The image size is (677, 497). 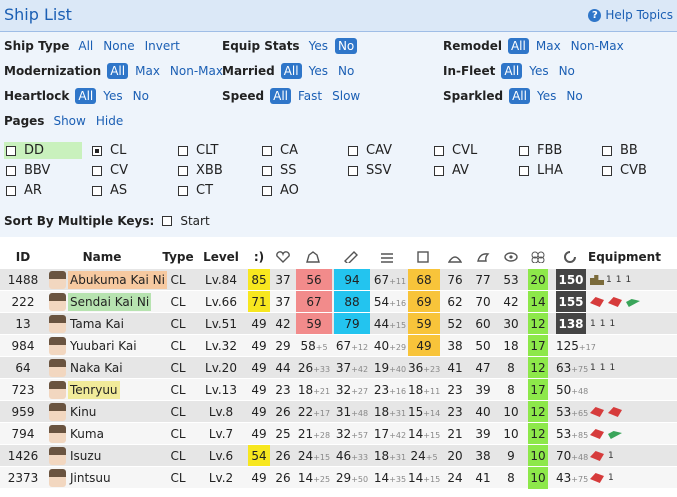 What do you see at coordinates (346, 71) in the screenshot?
I see `married-no: No` at bounding box center [346, 71].